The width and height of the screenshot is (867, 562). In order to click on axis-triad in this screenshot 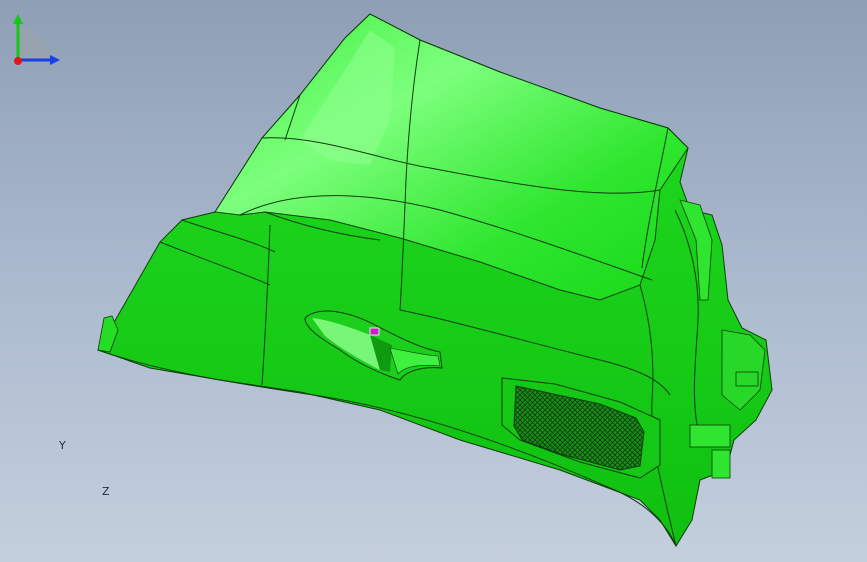, I will do `click(36, 39)`.